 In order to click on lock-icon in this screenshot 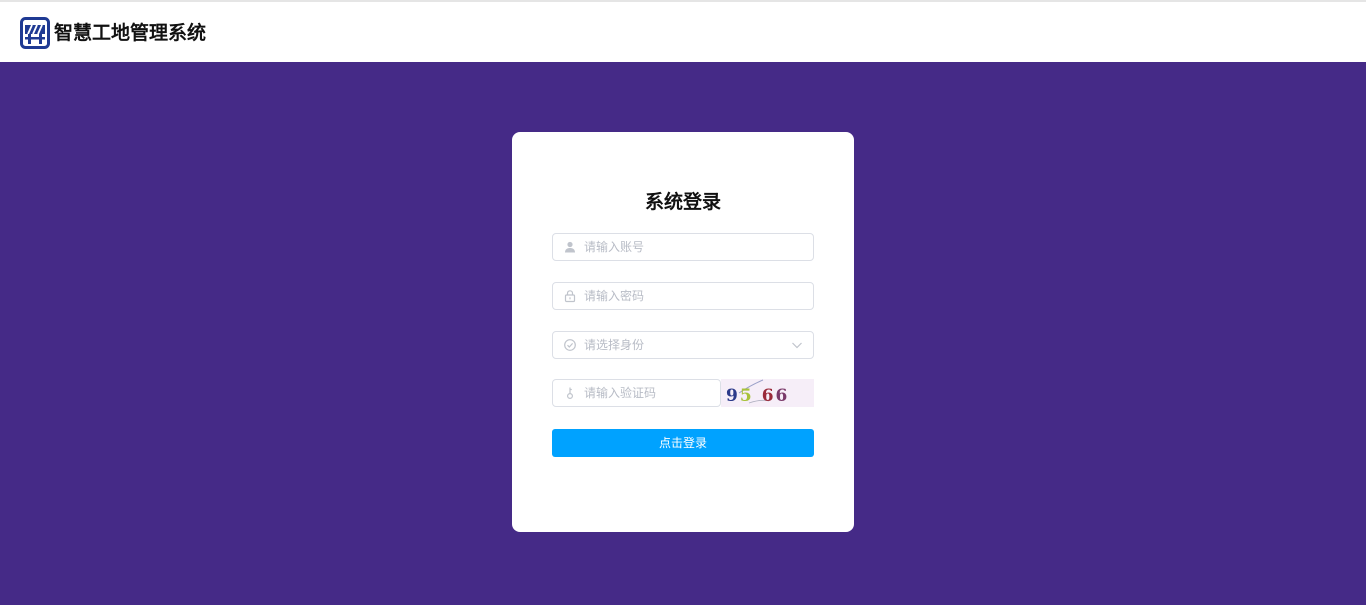, I will do `click(570, 296)`.